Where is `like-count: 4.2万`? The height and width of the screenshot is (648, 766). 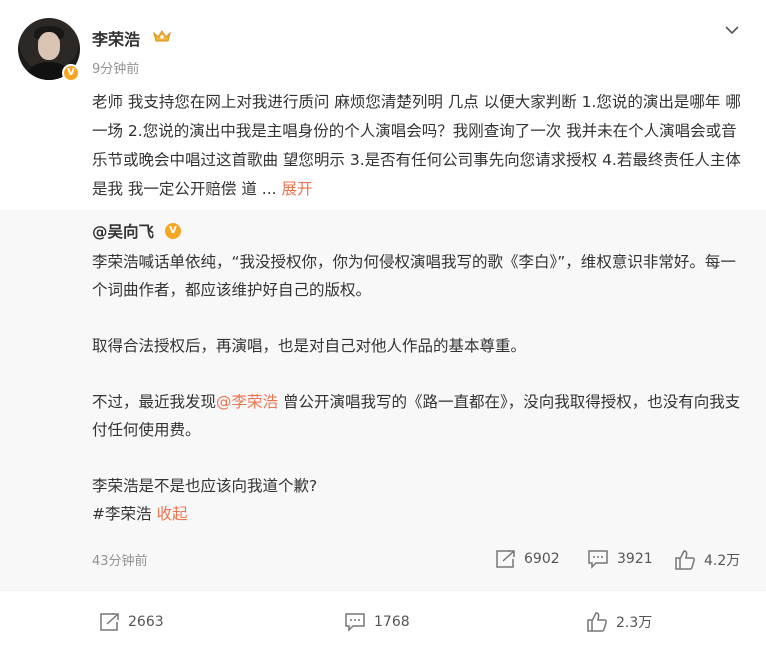 like-count: 4.2万 is located at coordinates (722, 561).